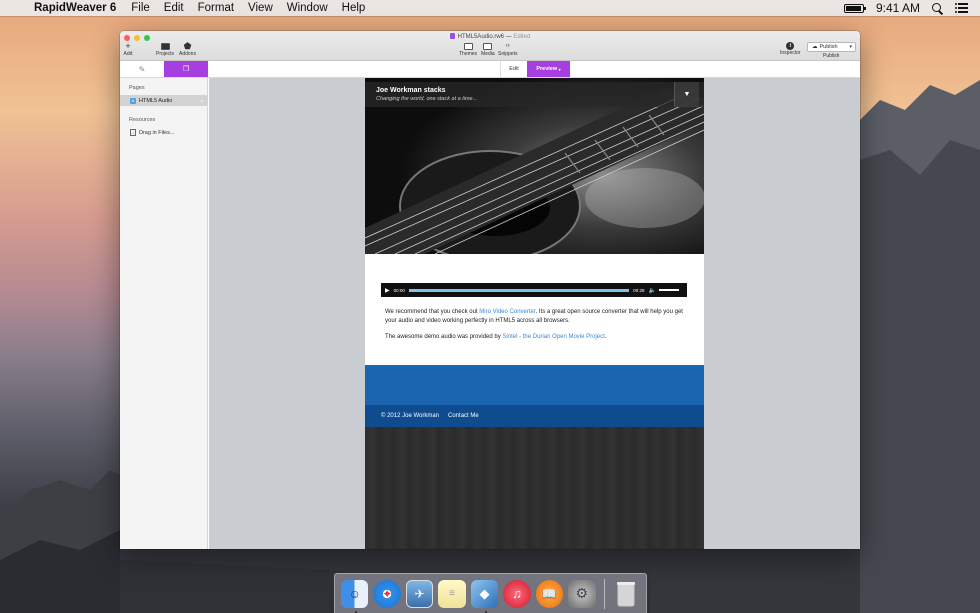 Image resolution: width=980 pixels, height=613 pixels. I want to click on audio-player: ▶ 00:00 00:28 🔈, so click(534, 290).